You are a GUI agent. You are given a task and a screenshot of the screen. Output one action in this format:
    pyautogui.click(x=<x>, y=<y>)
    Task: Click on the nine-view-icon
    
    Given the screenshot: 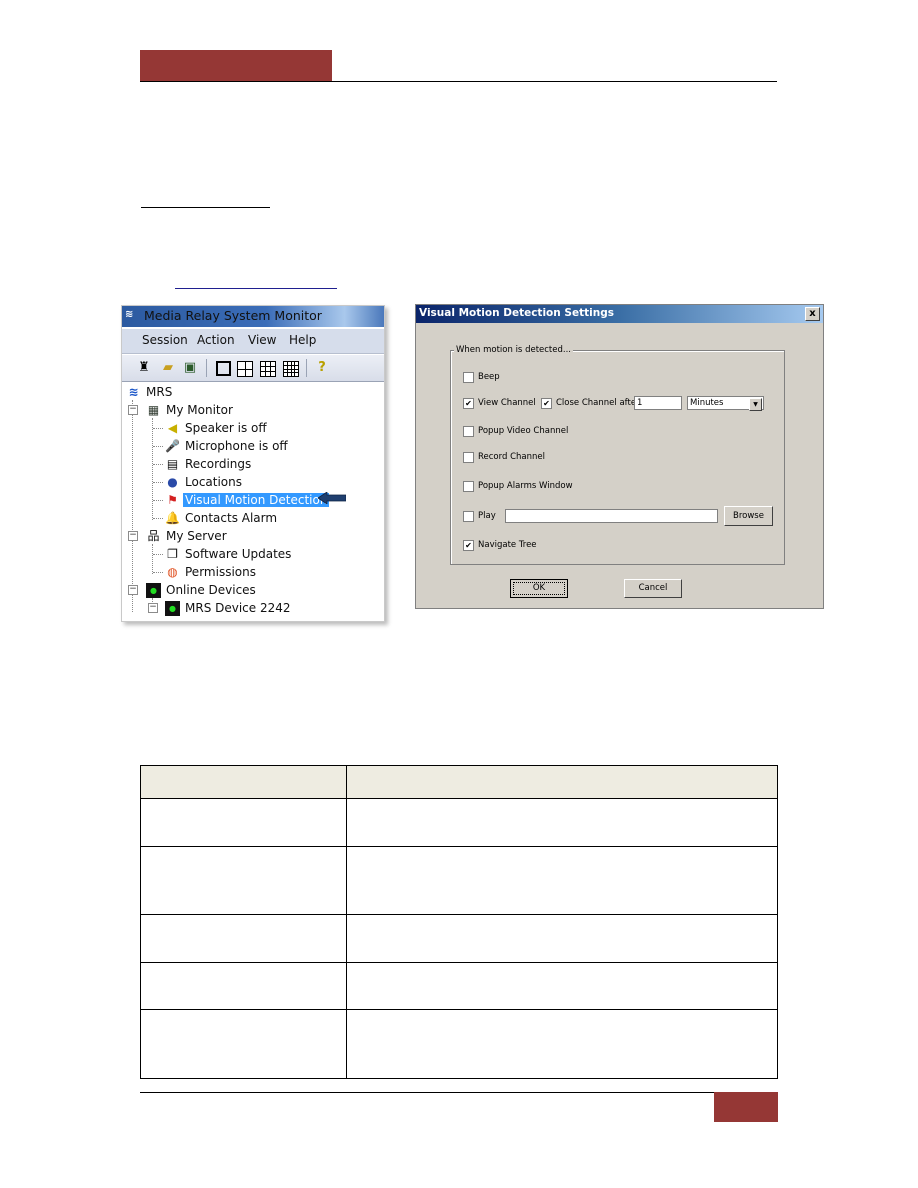 What is the action you would take?
    pyautogui.click(x=268, y=369)
    